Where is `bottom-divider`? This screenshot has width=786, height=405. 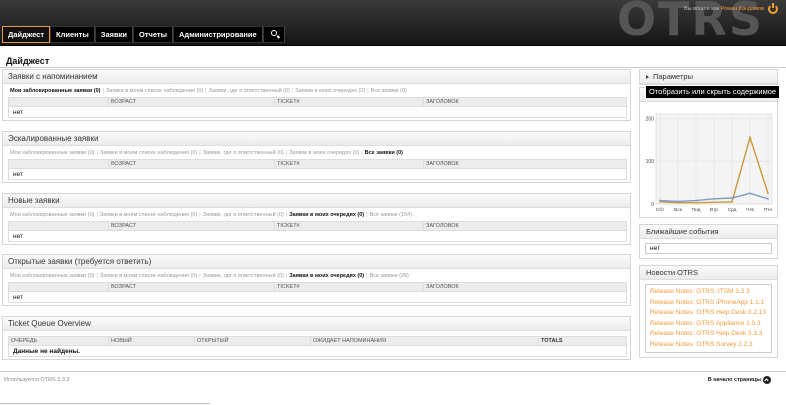 bottom-divider is located at coordinates (105, 403).